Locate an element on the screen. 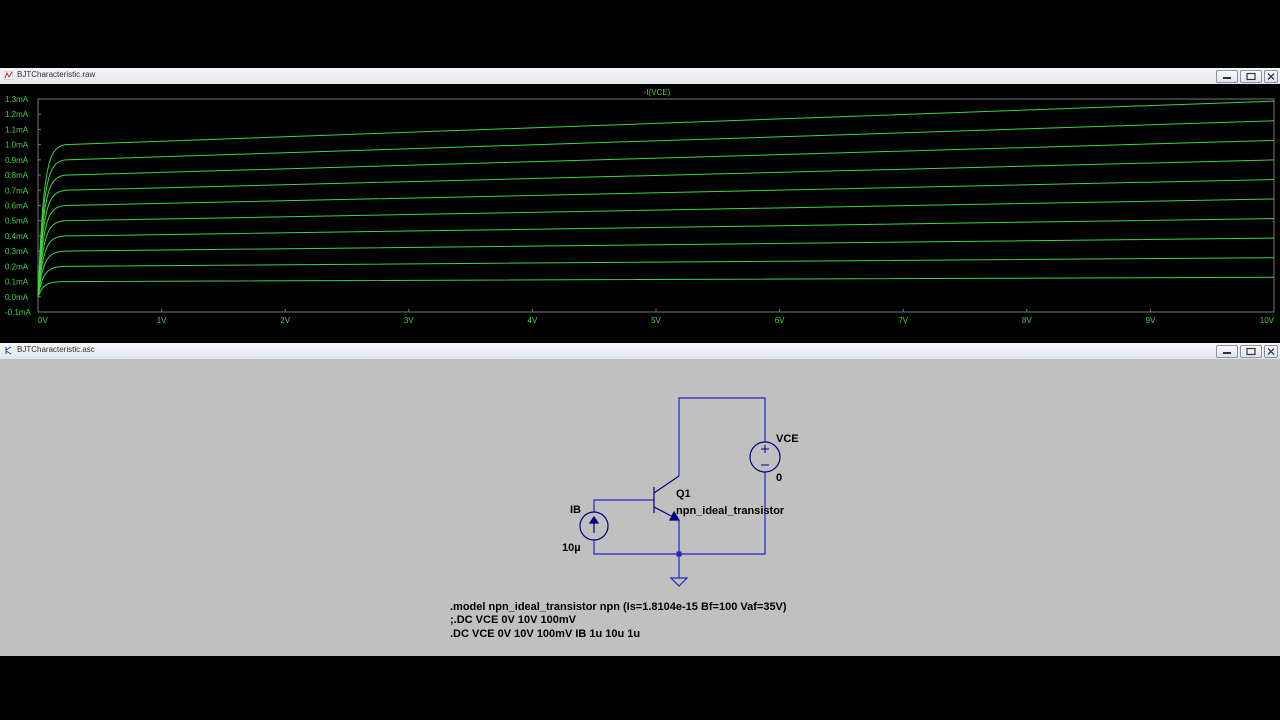  x-tick-label: 2V is located at coordinates (285, 320).